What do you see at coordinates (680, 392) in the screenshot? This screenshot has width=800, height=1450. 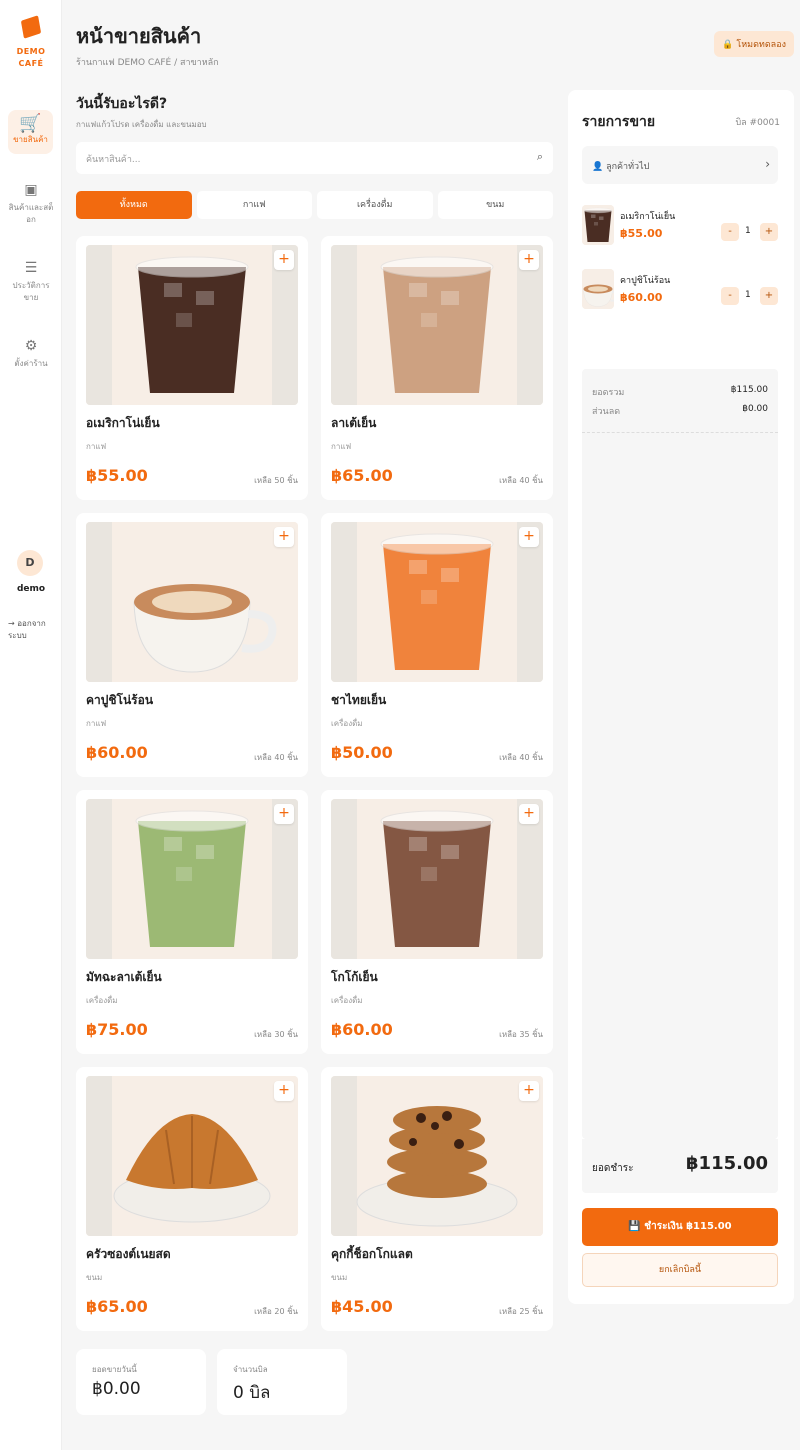 I see `subtotal-row: ยอดรวม ฿115.00` at bounding box center [680, 392].